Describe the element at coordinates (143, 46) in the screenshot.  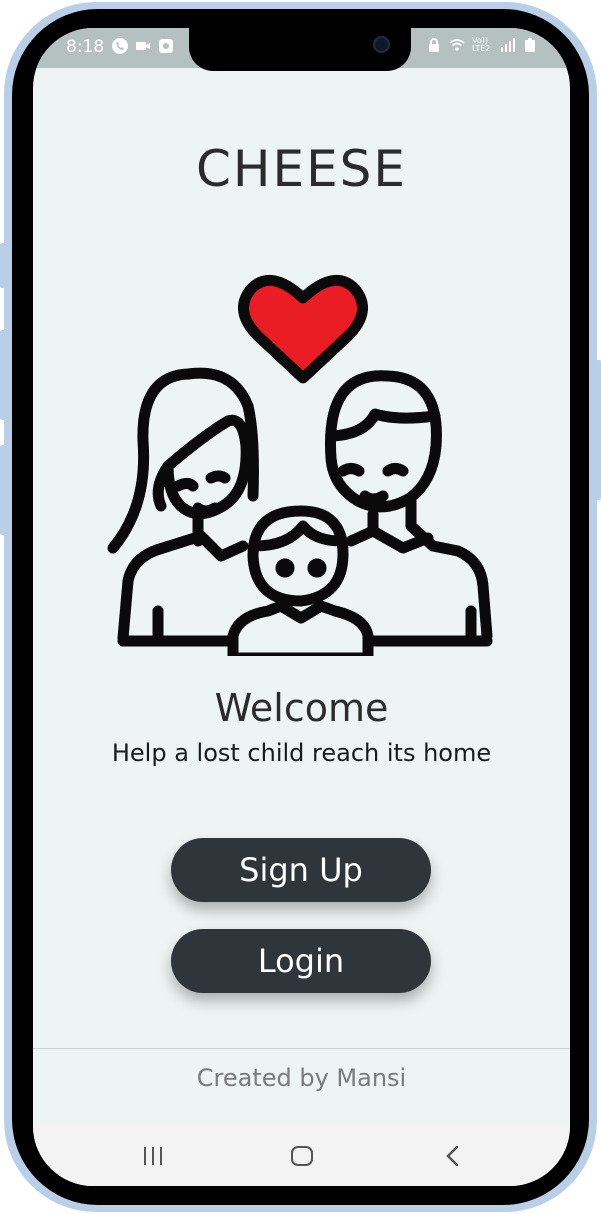
I see `video-icon` at that location.